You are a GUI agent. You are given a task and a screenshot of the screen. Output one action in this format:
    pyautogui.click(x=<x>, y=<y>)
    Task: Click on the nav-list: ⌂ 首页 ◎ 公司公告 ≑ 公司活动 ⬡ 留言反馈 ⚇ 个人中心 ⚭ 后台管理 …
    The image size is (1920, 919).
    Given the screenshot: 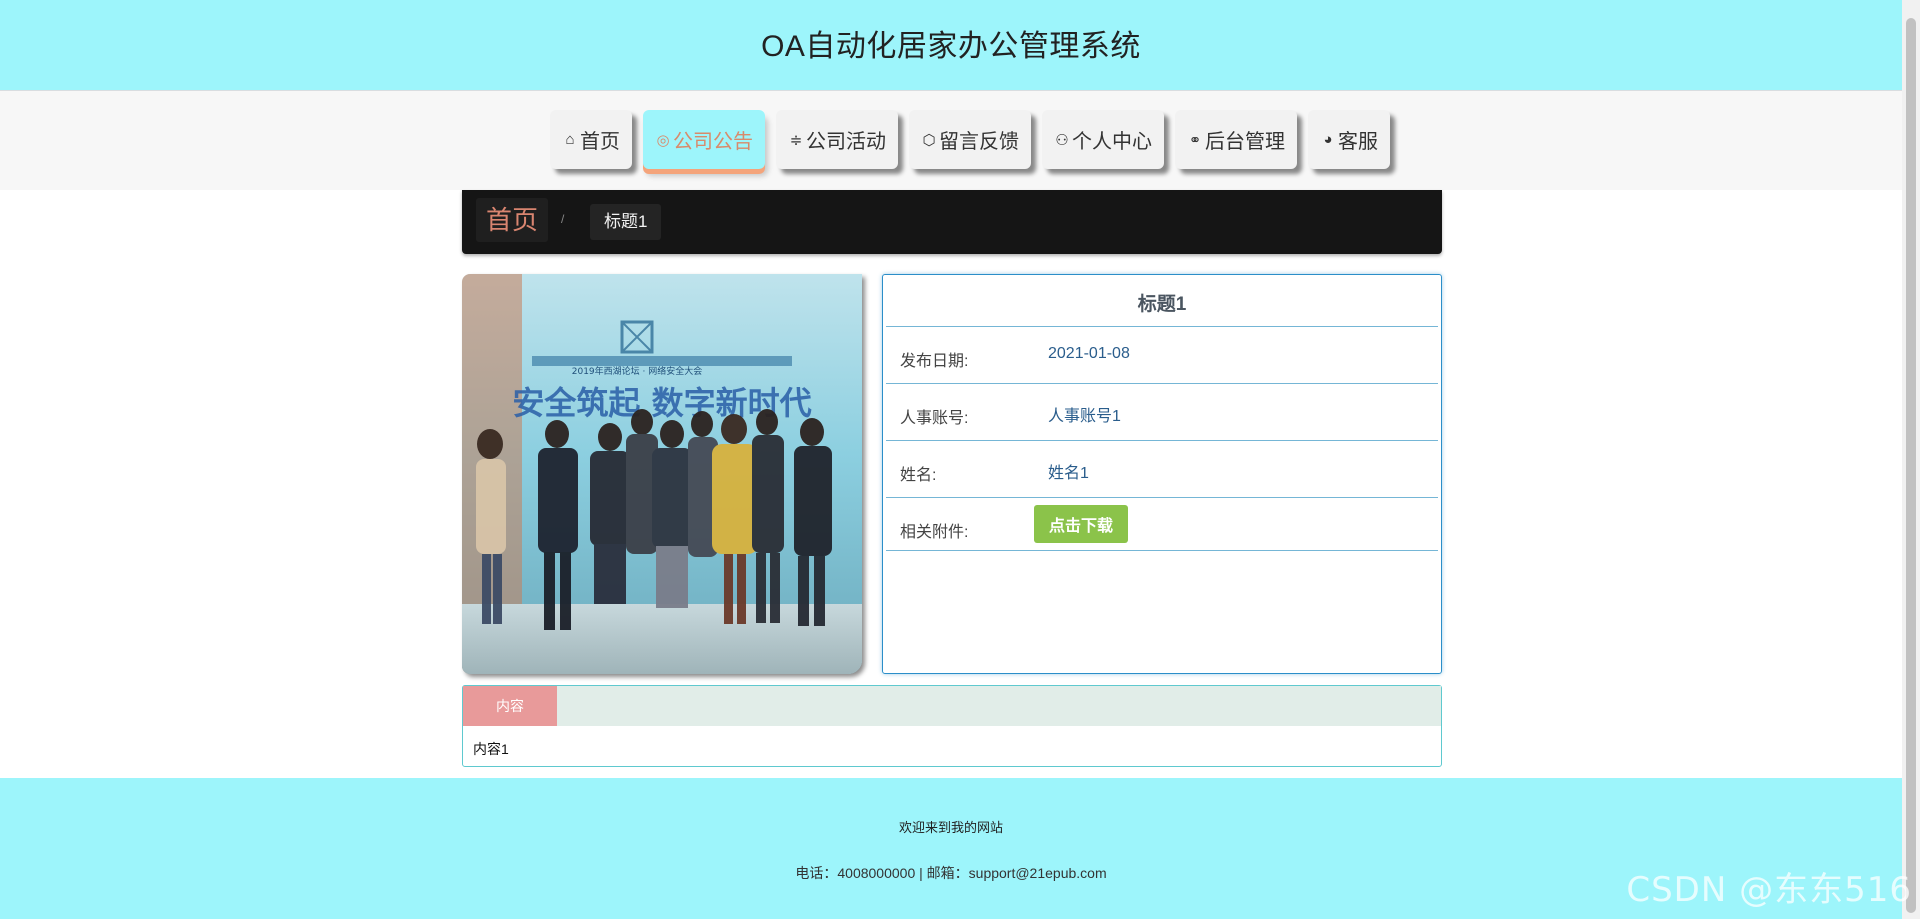 What is the action you would take?
    pyautogui.click(x=970, y=139)
    